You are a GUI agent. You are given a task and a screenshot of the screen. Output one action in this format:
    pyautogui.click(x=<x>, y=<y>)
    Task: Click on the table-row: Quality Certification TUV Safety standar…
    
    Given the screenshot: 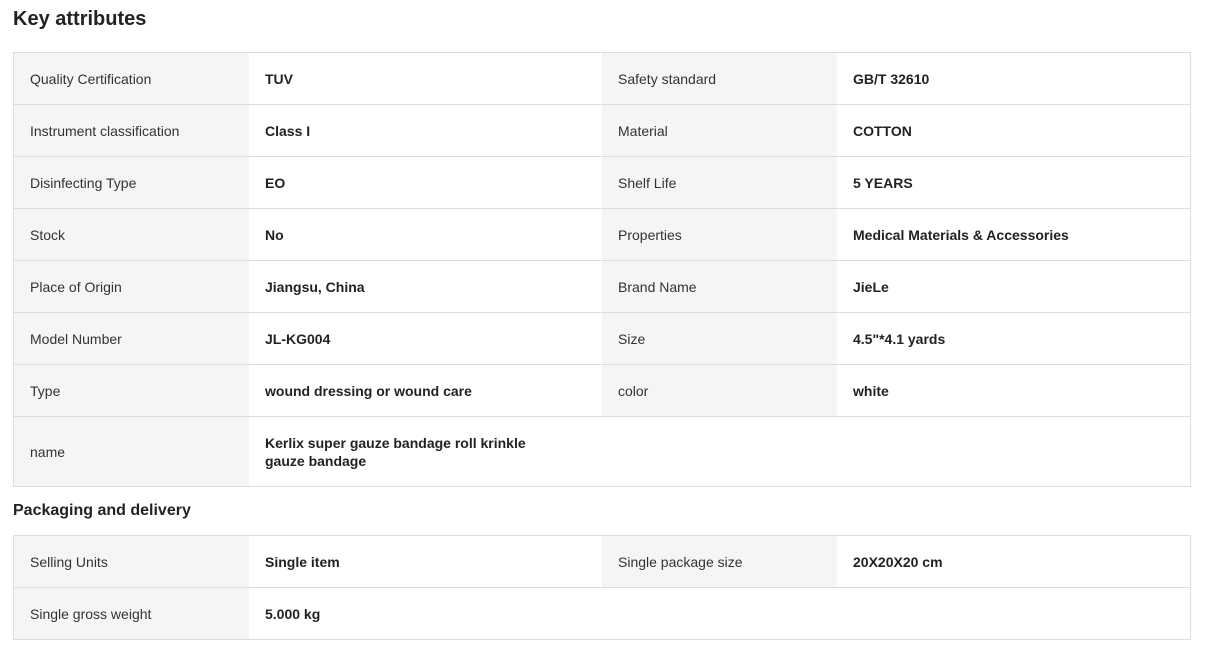 What is the action you would take?
    pyautogui.click(x=602, y=79)
    